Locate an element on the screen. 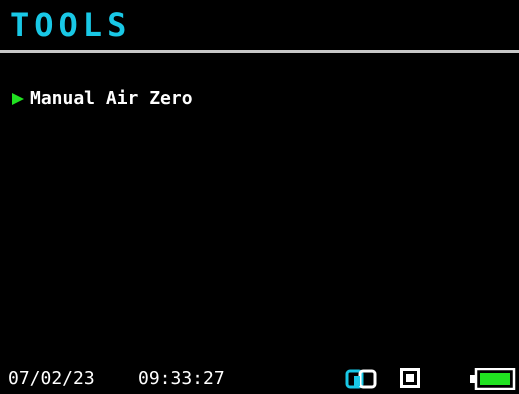 The image size is (519, 394). selection-cursor-icon is located at coordinates (18, 99).